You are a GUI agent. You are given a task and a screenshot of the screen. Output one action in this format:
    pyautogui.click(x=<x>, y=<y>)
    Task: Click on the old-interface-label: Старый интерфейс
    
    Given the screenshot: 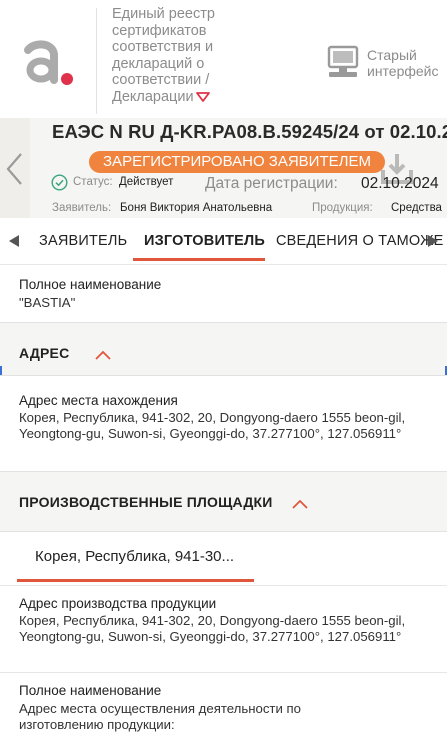 What is the action you would take?
    pyautogui.click(x=403, y=63)
    